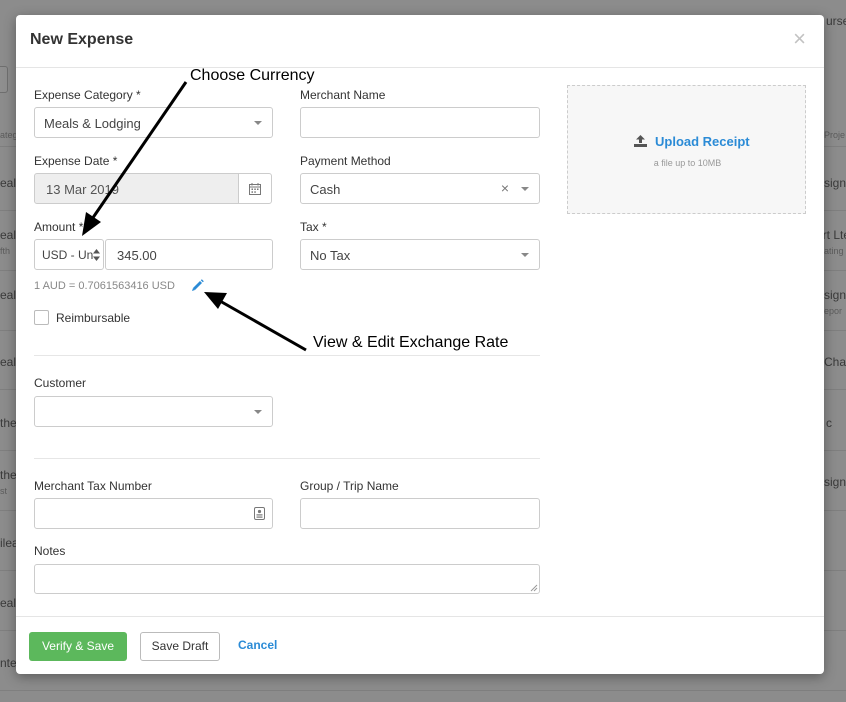  What do you see at coordinates (420, 41) in the screenshot?
I see `modal-header: New Expense ×` at bounding box center [420, 41].